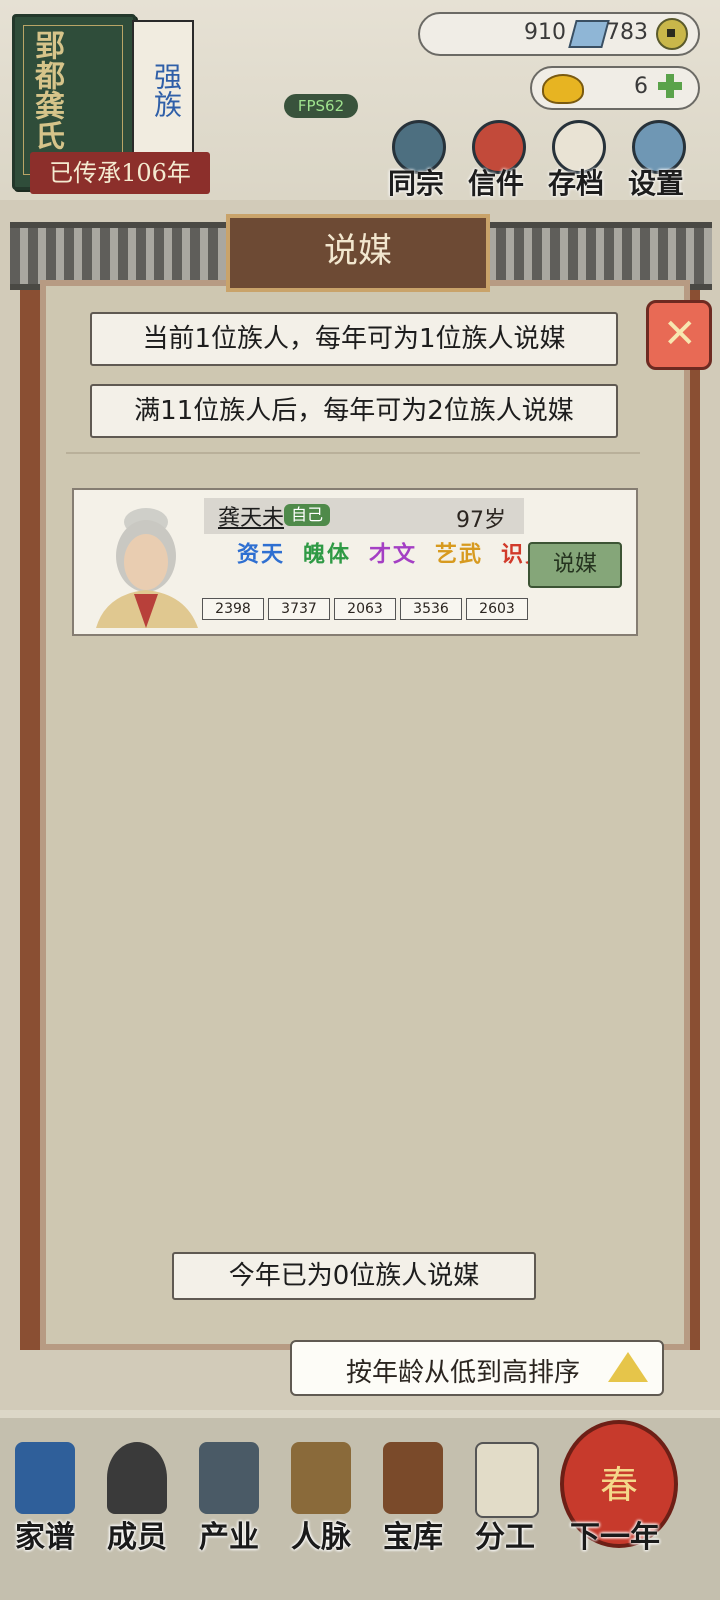  What do you see at coordinates (354, 339) in the screenshot?
I see `info-current: 当前1位族人，每年可为1位族人说媒` at bounding box center [354, 339].